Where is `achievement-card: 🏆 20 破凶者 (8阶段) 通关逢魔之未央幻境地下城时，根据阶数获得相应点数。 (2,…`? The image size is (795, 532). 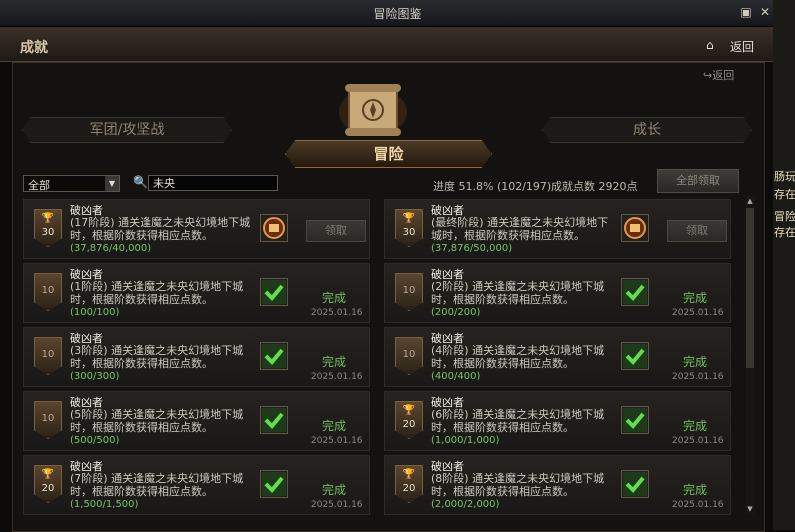
achievement-card: 🏆 20 破凶者 (8阶段) 通关逢魔之未央幻境地下城时，根据阶数获得相应点数。 (2,… is located at coordinates (557, 485).